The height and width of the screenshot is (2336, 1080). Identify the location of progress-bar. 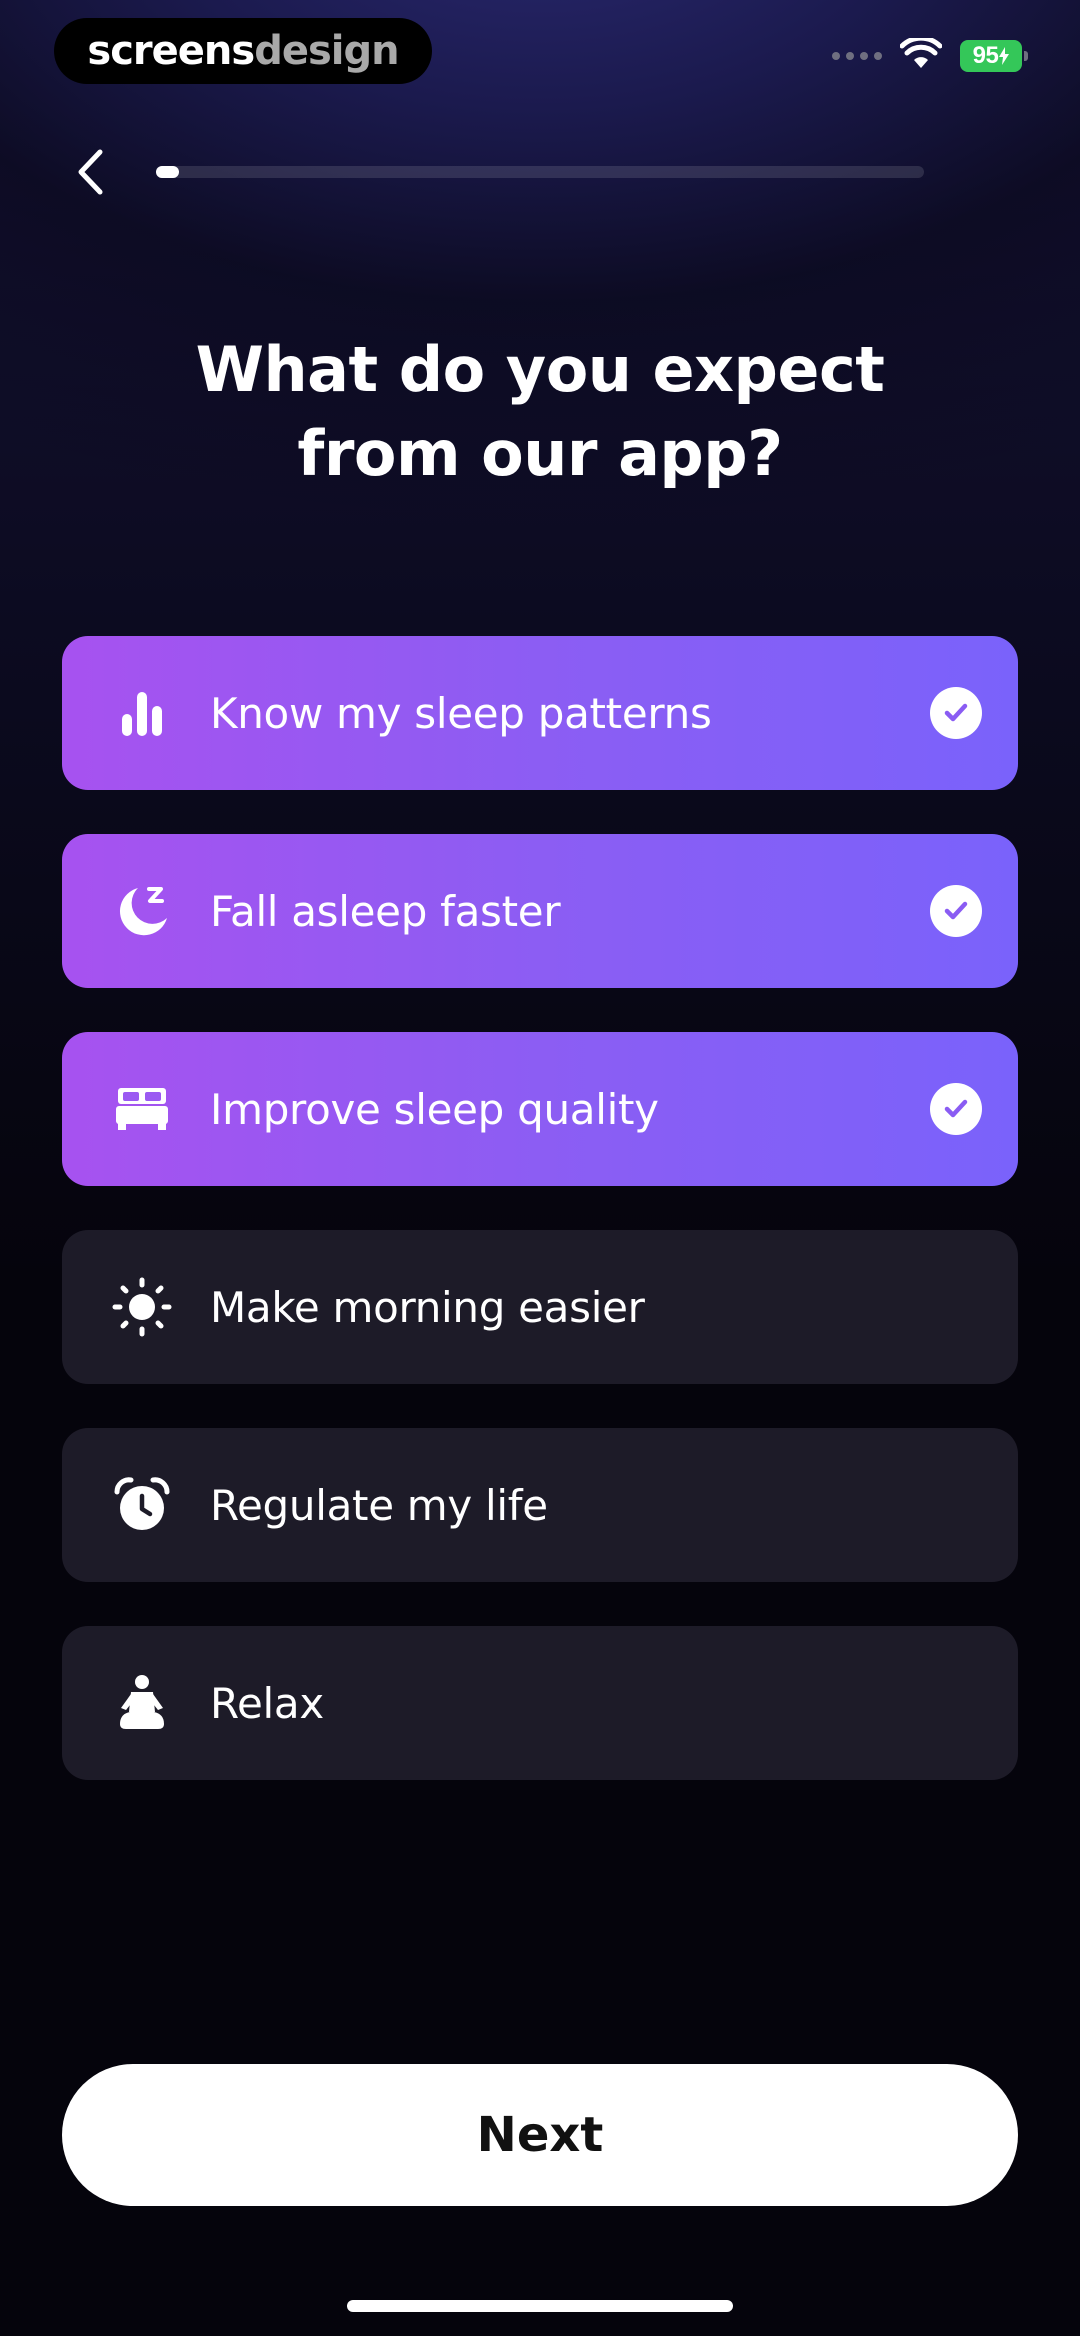
(540, 172).